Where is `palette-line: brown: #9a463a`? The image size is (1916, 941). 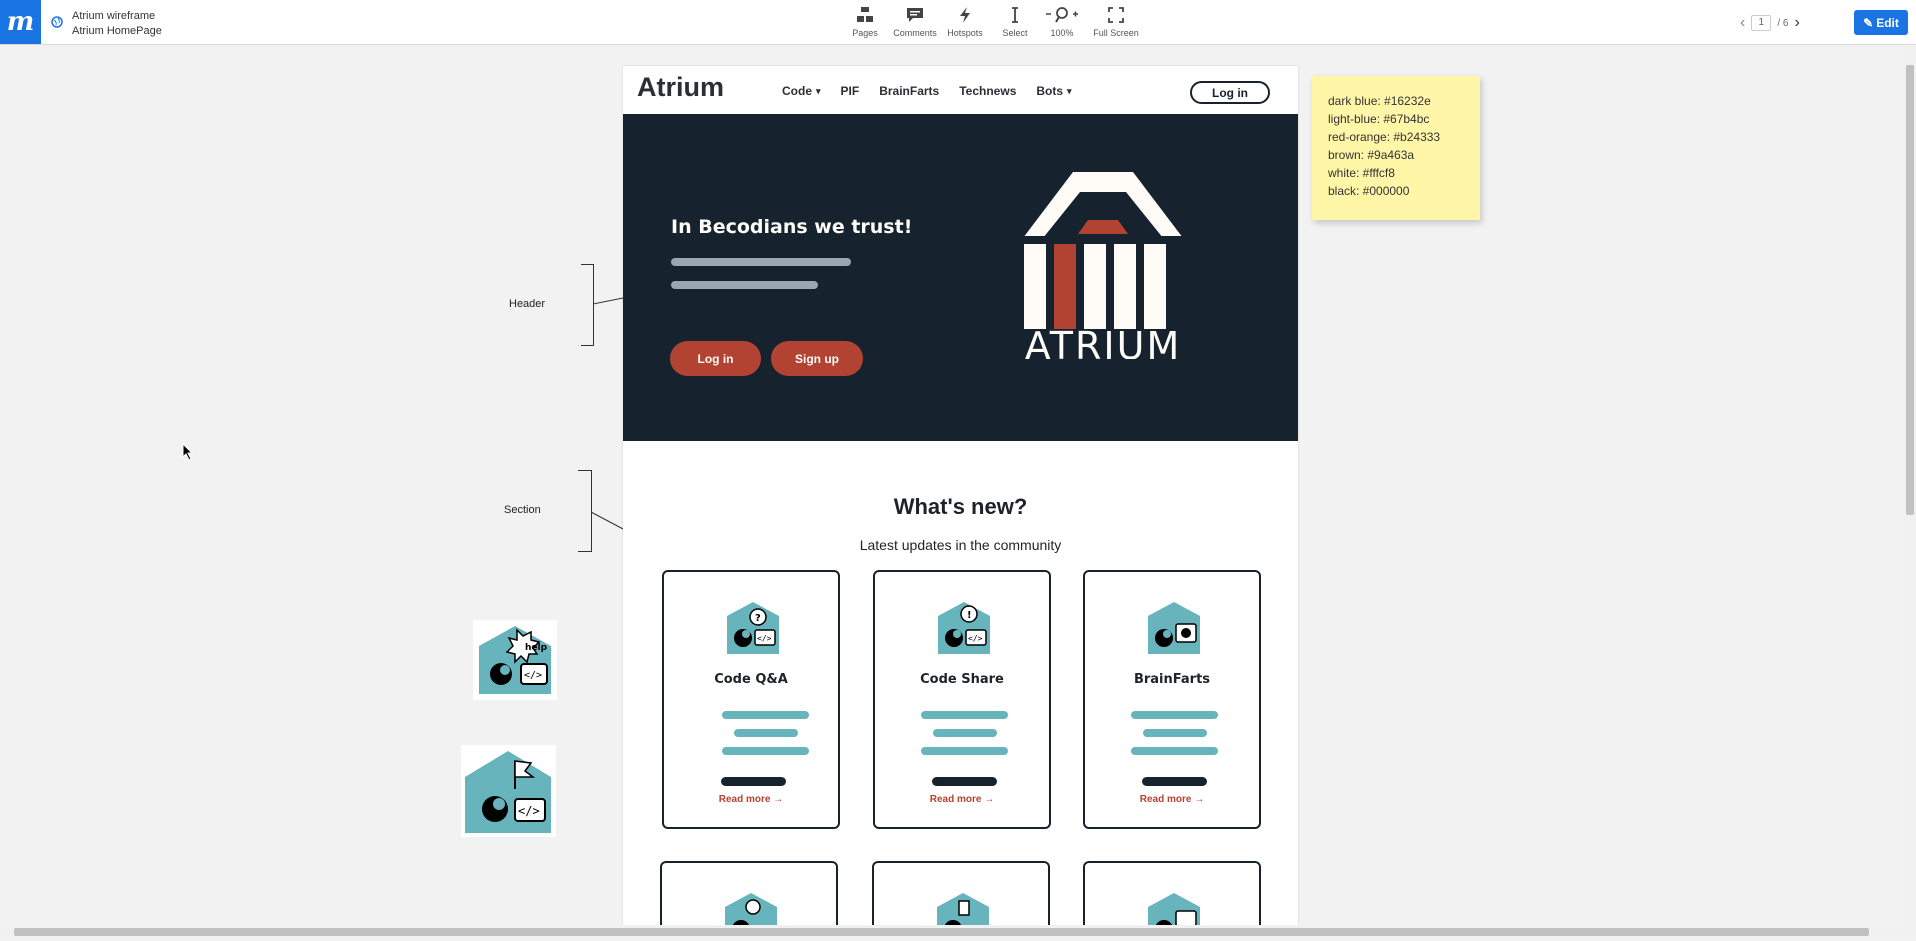 palette-line: brown: #9a463a is located at coordinates (1371, 155).